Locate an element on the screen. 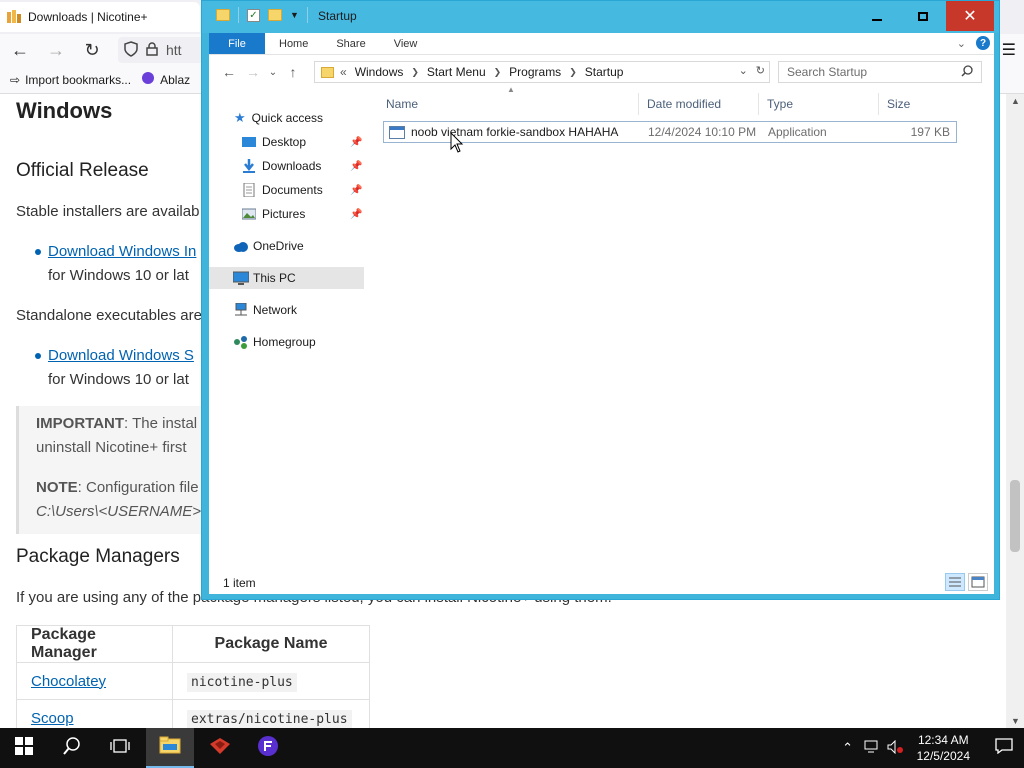 The height and width of the screenshot is (768, 1024). tab-file: File is located at coordinates (237, 43).